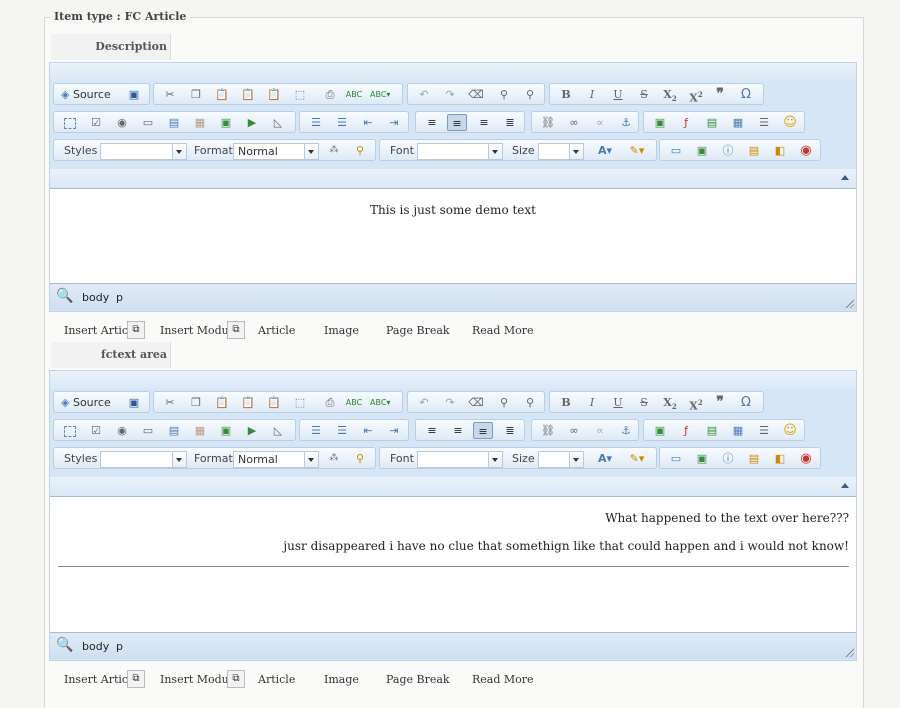 The height and width of the screenshot is (708, 900). I want to click on about-icon: ⓘ, so click(728, 458).